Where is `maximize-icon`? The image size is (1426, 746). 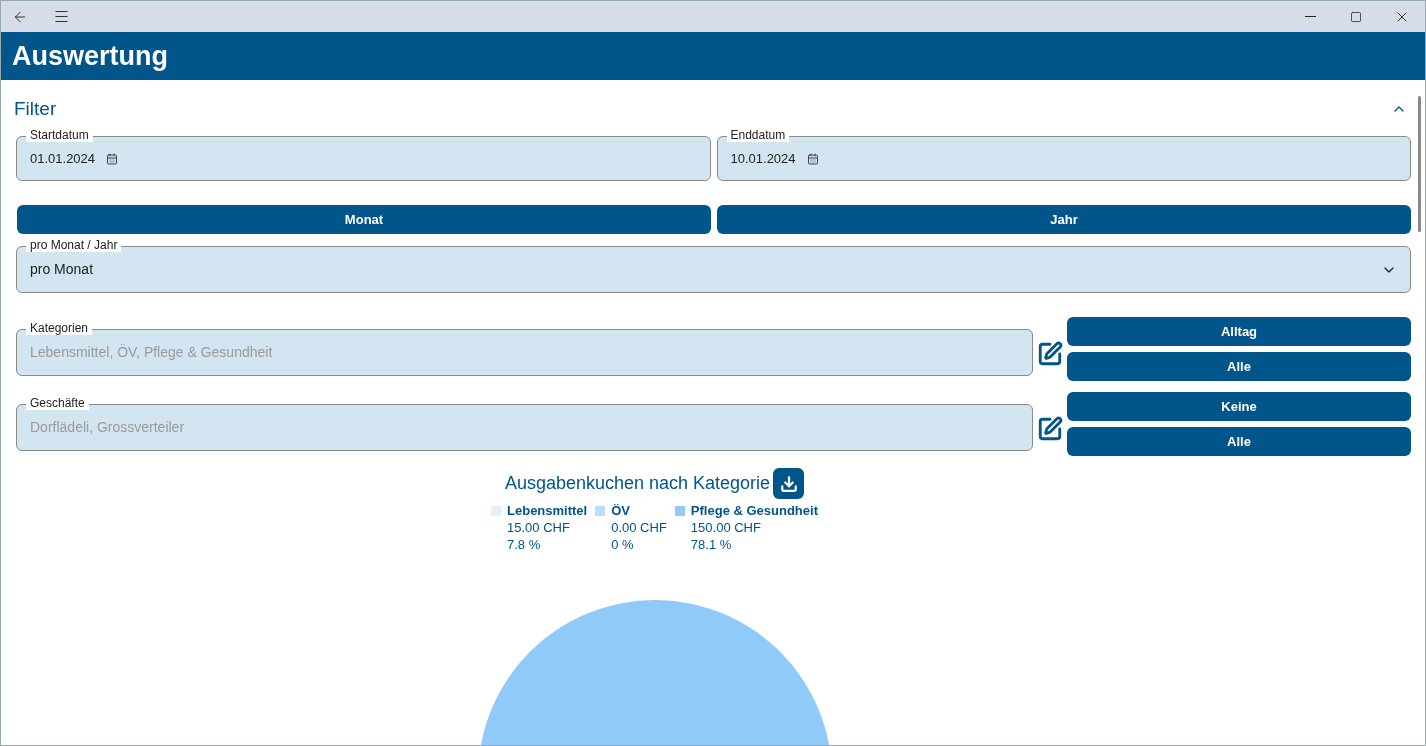
maximize-icon is located at coordinates (1356, 16).